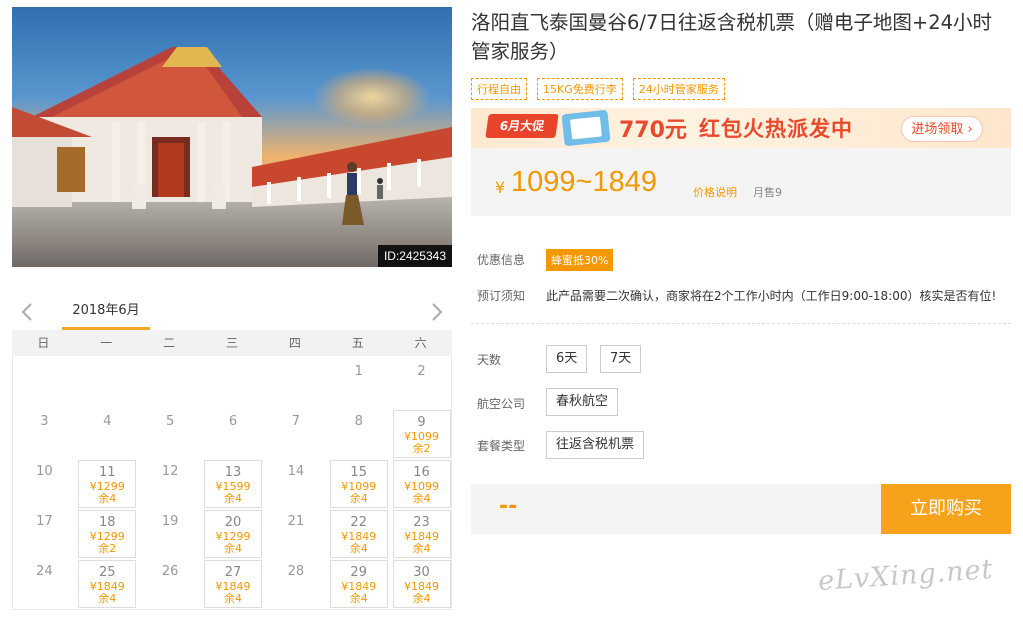 This screenshot has width=1023, height=617. Describe the element at coordinates (501, 446) in the screenshot. I see `package-label: 套餐类型` at that location.